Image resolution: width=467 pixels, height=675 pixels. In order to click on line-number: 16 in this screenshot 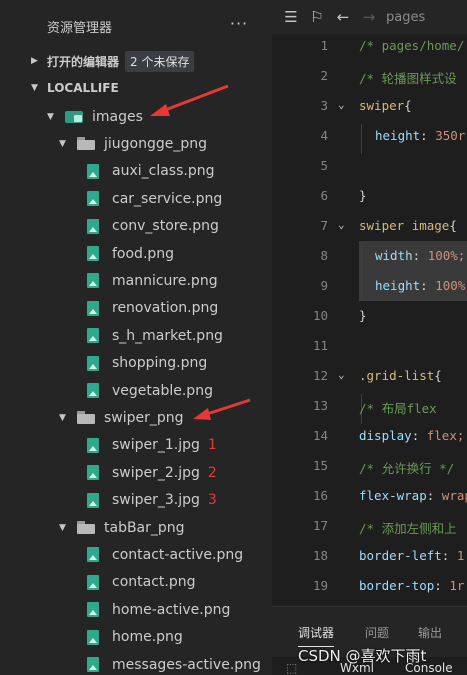, I will do `click(320, 495)`.